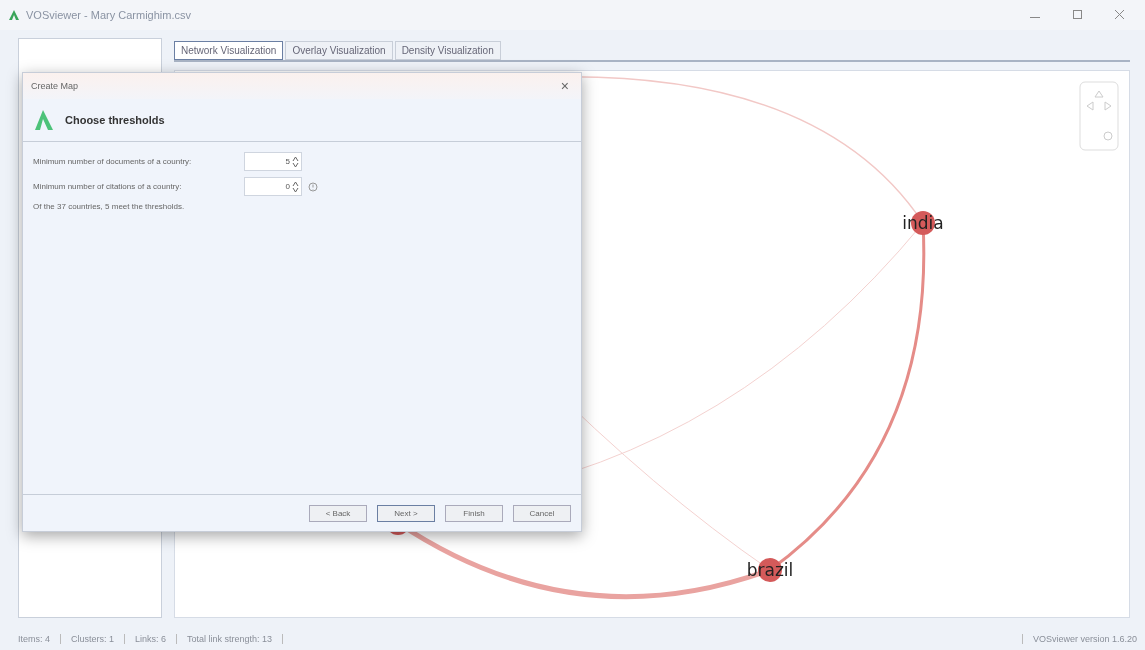 This screenshot has width=1145, height=650. What do you see at coordinates (108, 186) in the screenshot?
I see `field-label: Minimum number of citations of a country:` at bounding box center [108, 186].